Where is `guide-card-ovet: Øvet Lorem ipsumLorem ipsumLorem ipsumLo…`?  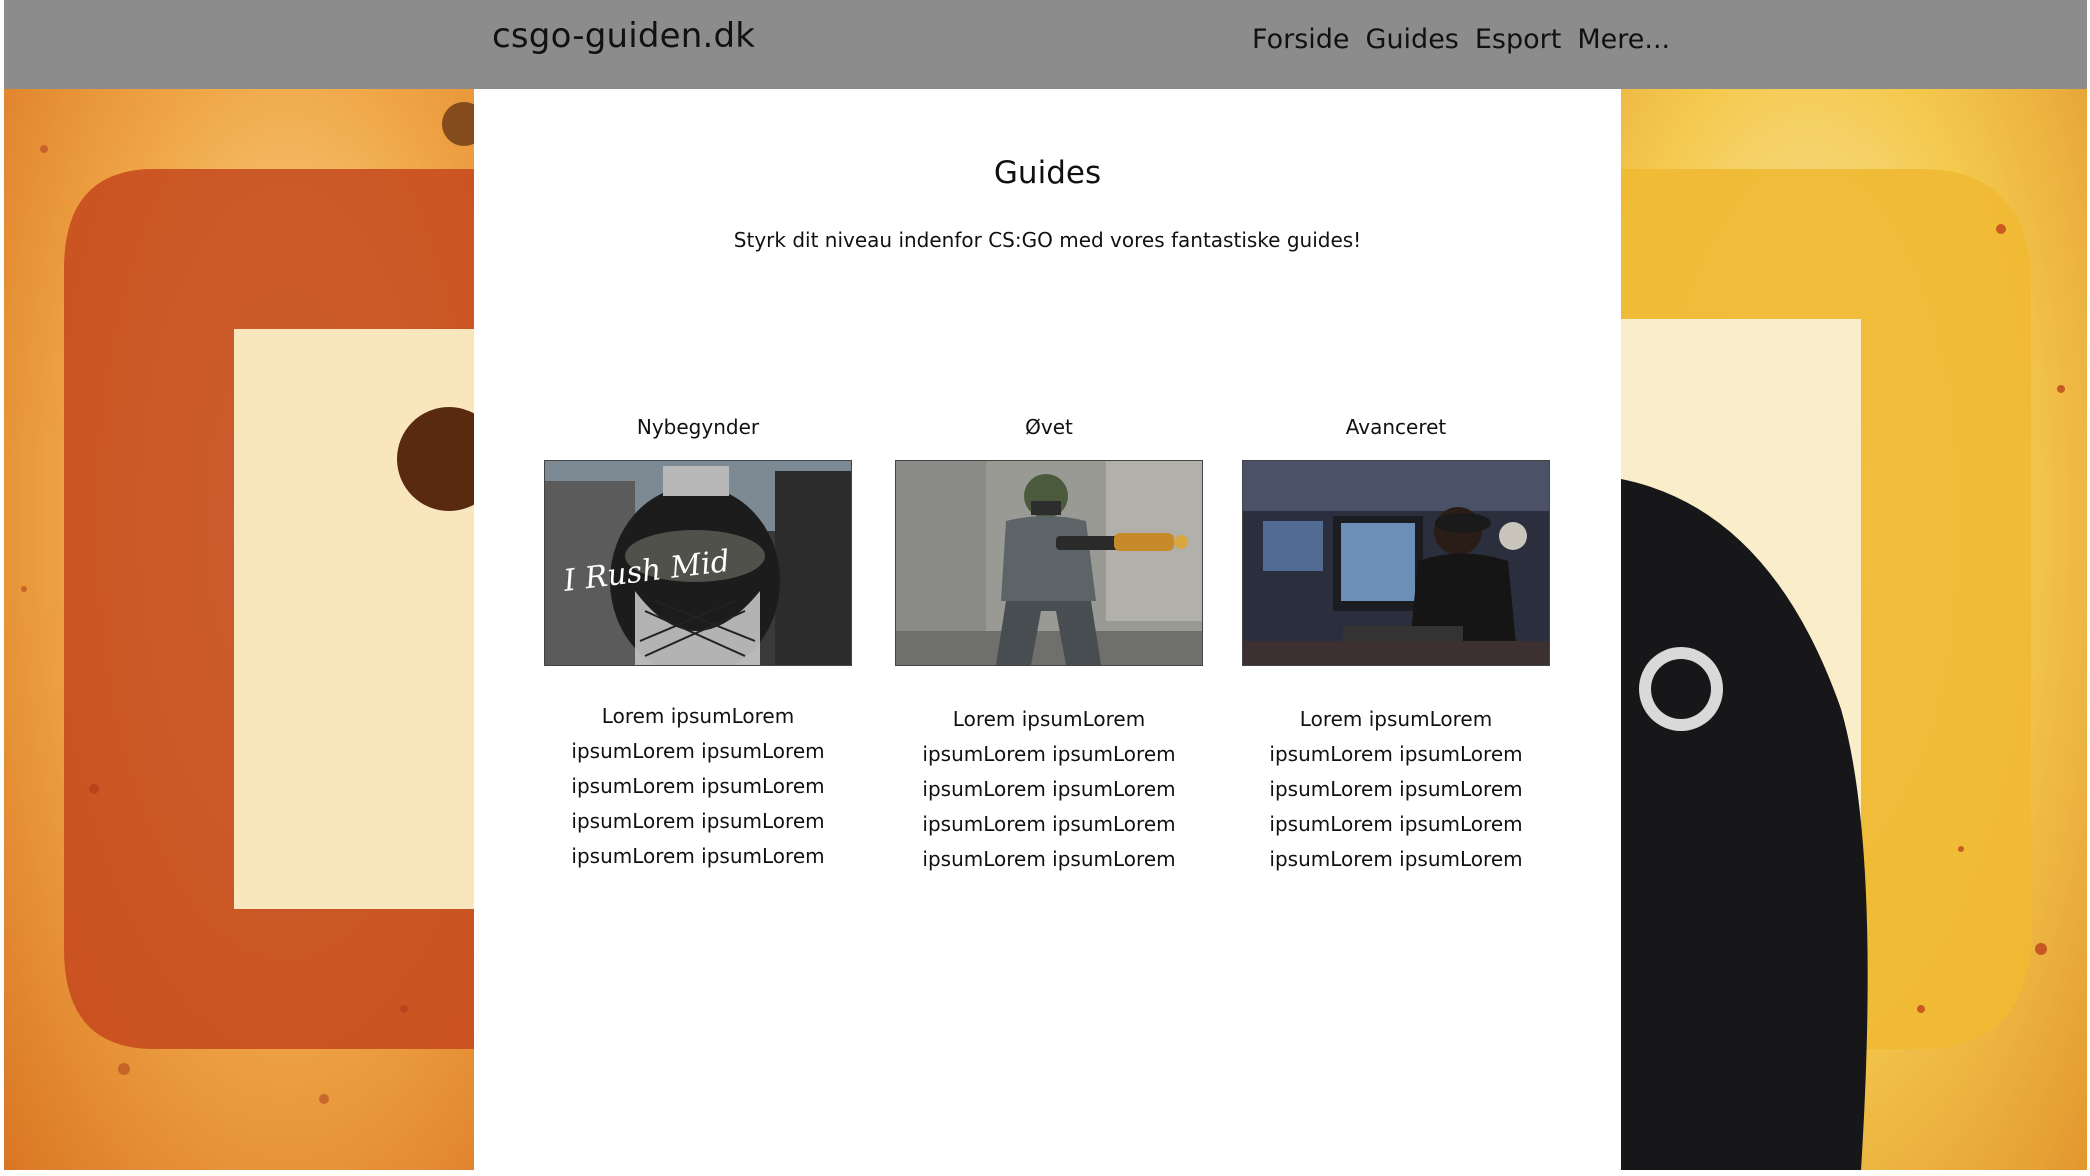
guide-card-ovet: Øvet Lorem ipsumLorem ipsumLorem ipsumLo… is located at coordinates (1049, 646).